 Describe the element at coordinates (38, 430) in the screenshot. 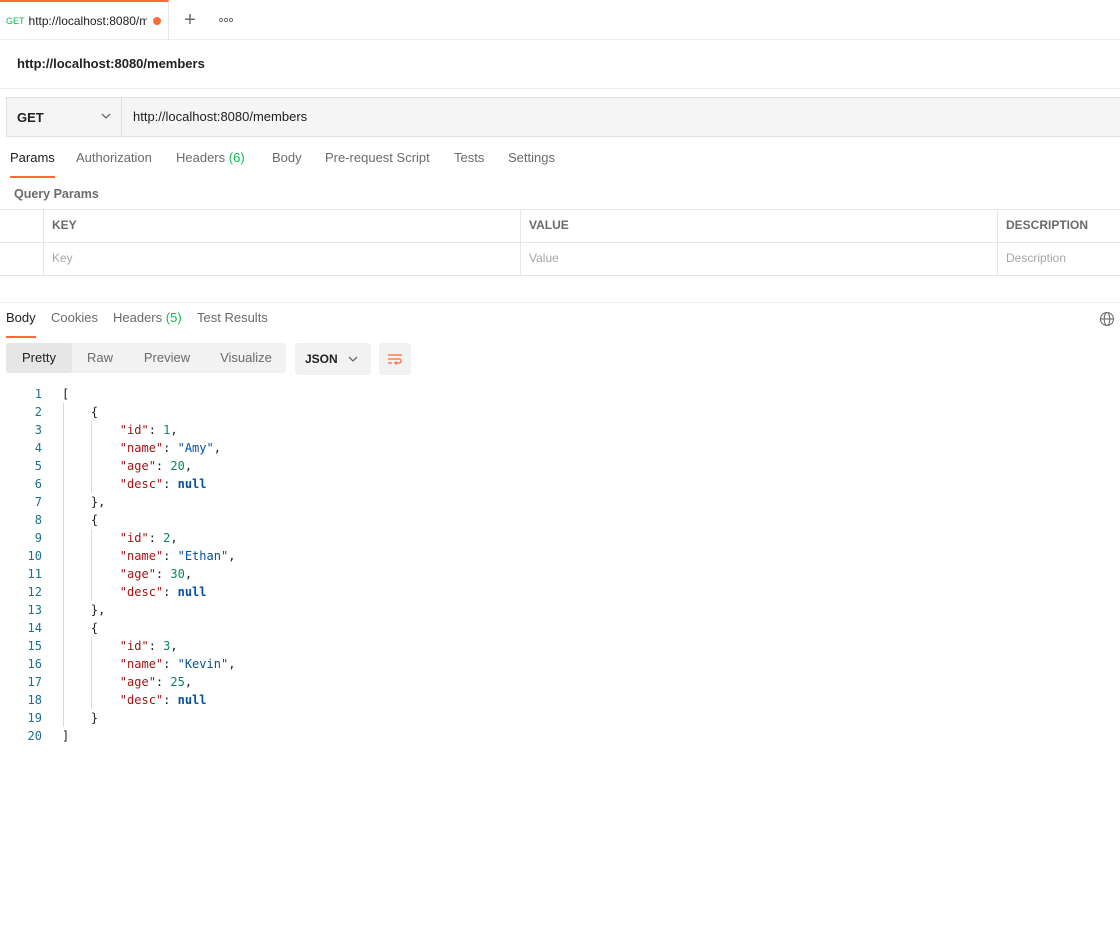

I see `line-number: 3` at that location.